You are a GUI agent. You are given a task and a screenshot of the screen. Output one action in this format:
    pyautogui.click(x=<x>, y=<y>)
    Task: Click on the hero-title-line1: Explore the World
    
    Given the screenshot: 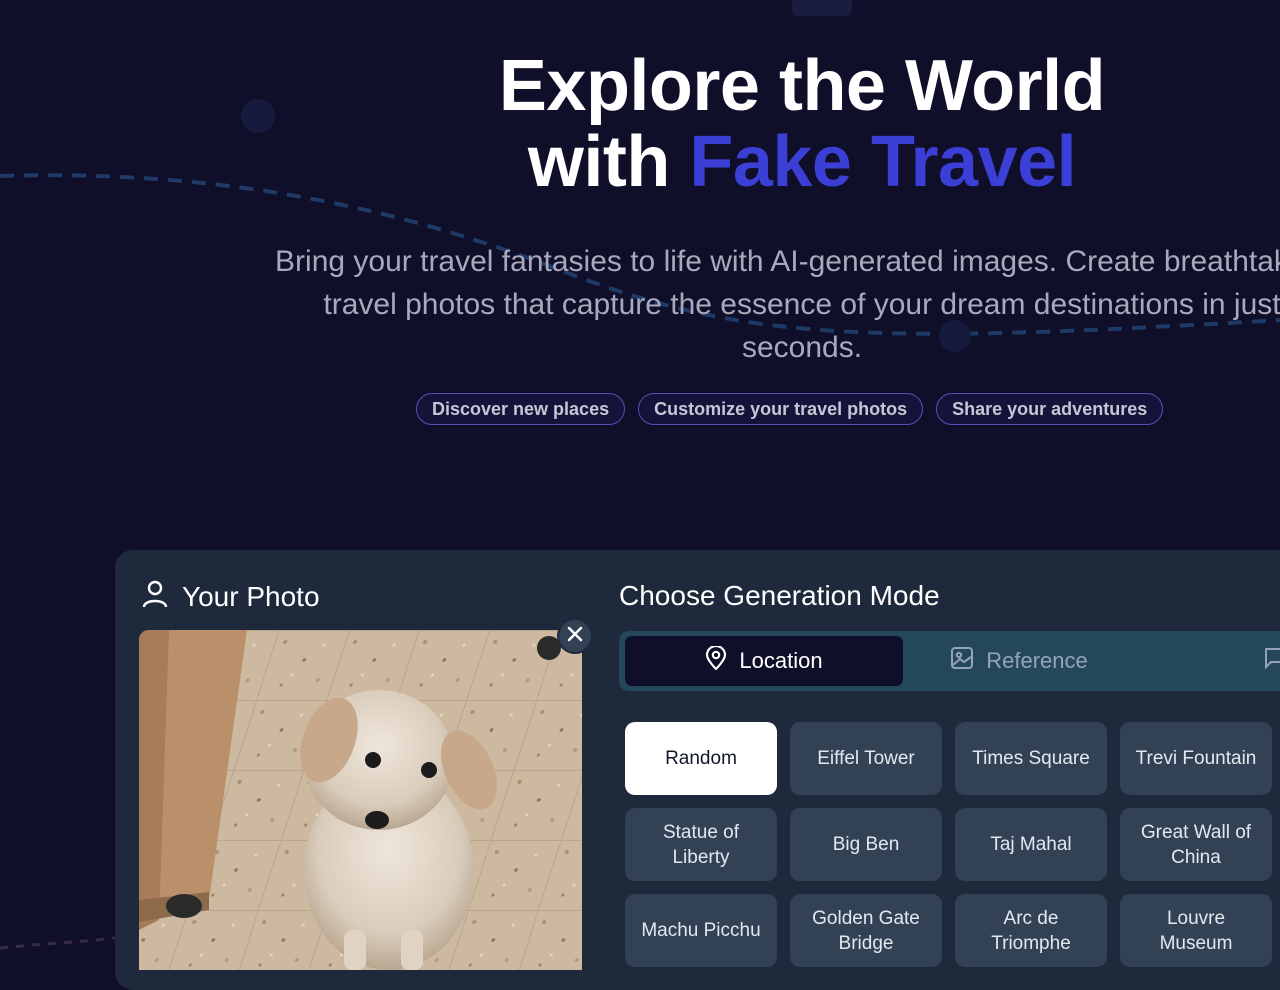 What is the action you would take?
    pyautogui.click(x=802, y=86)
    